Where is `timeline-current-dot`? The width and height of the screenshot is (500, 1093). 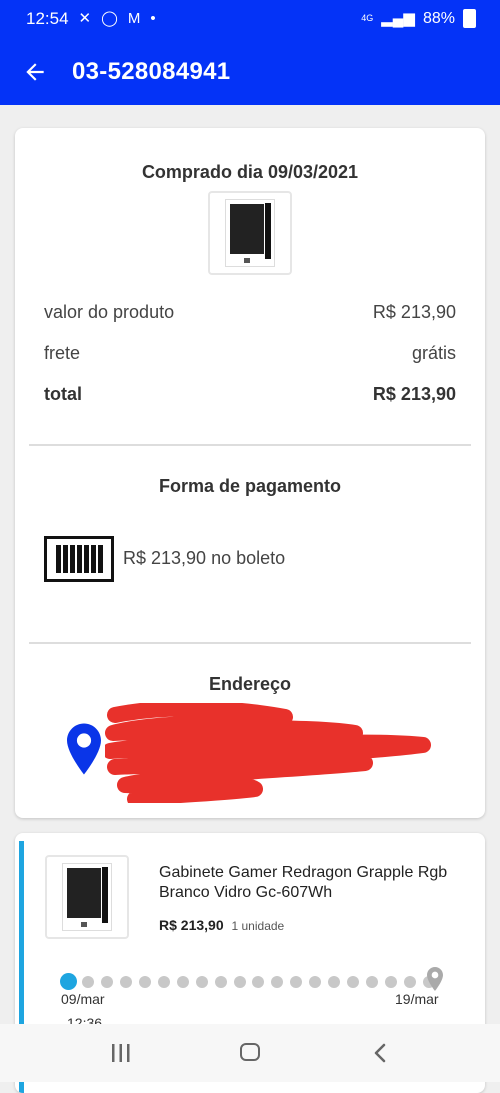
timeline-current-dot is located at coordinates (68, 981).